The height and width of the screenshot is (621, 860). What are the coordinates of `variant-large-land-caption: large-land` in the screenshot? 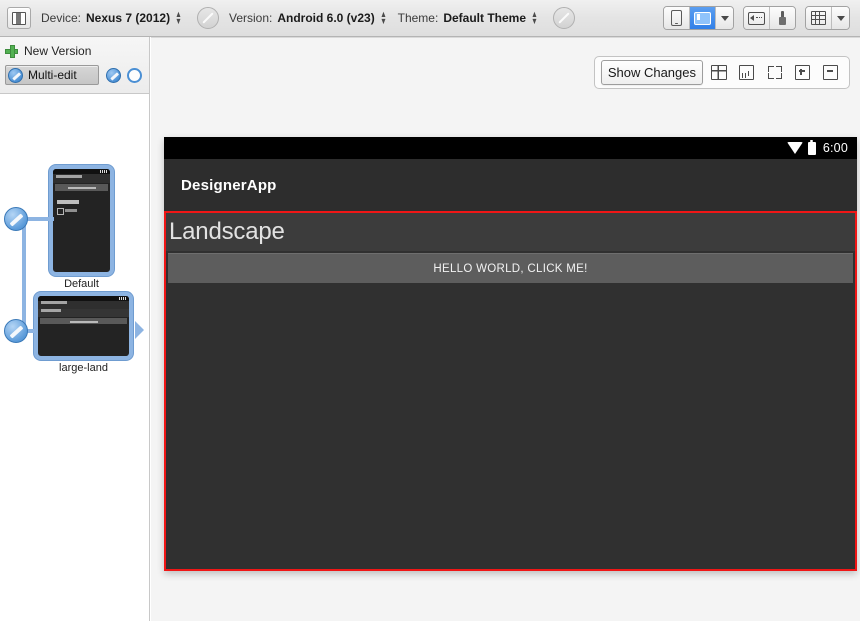 It's located at (83, 368).